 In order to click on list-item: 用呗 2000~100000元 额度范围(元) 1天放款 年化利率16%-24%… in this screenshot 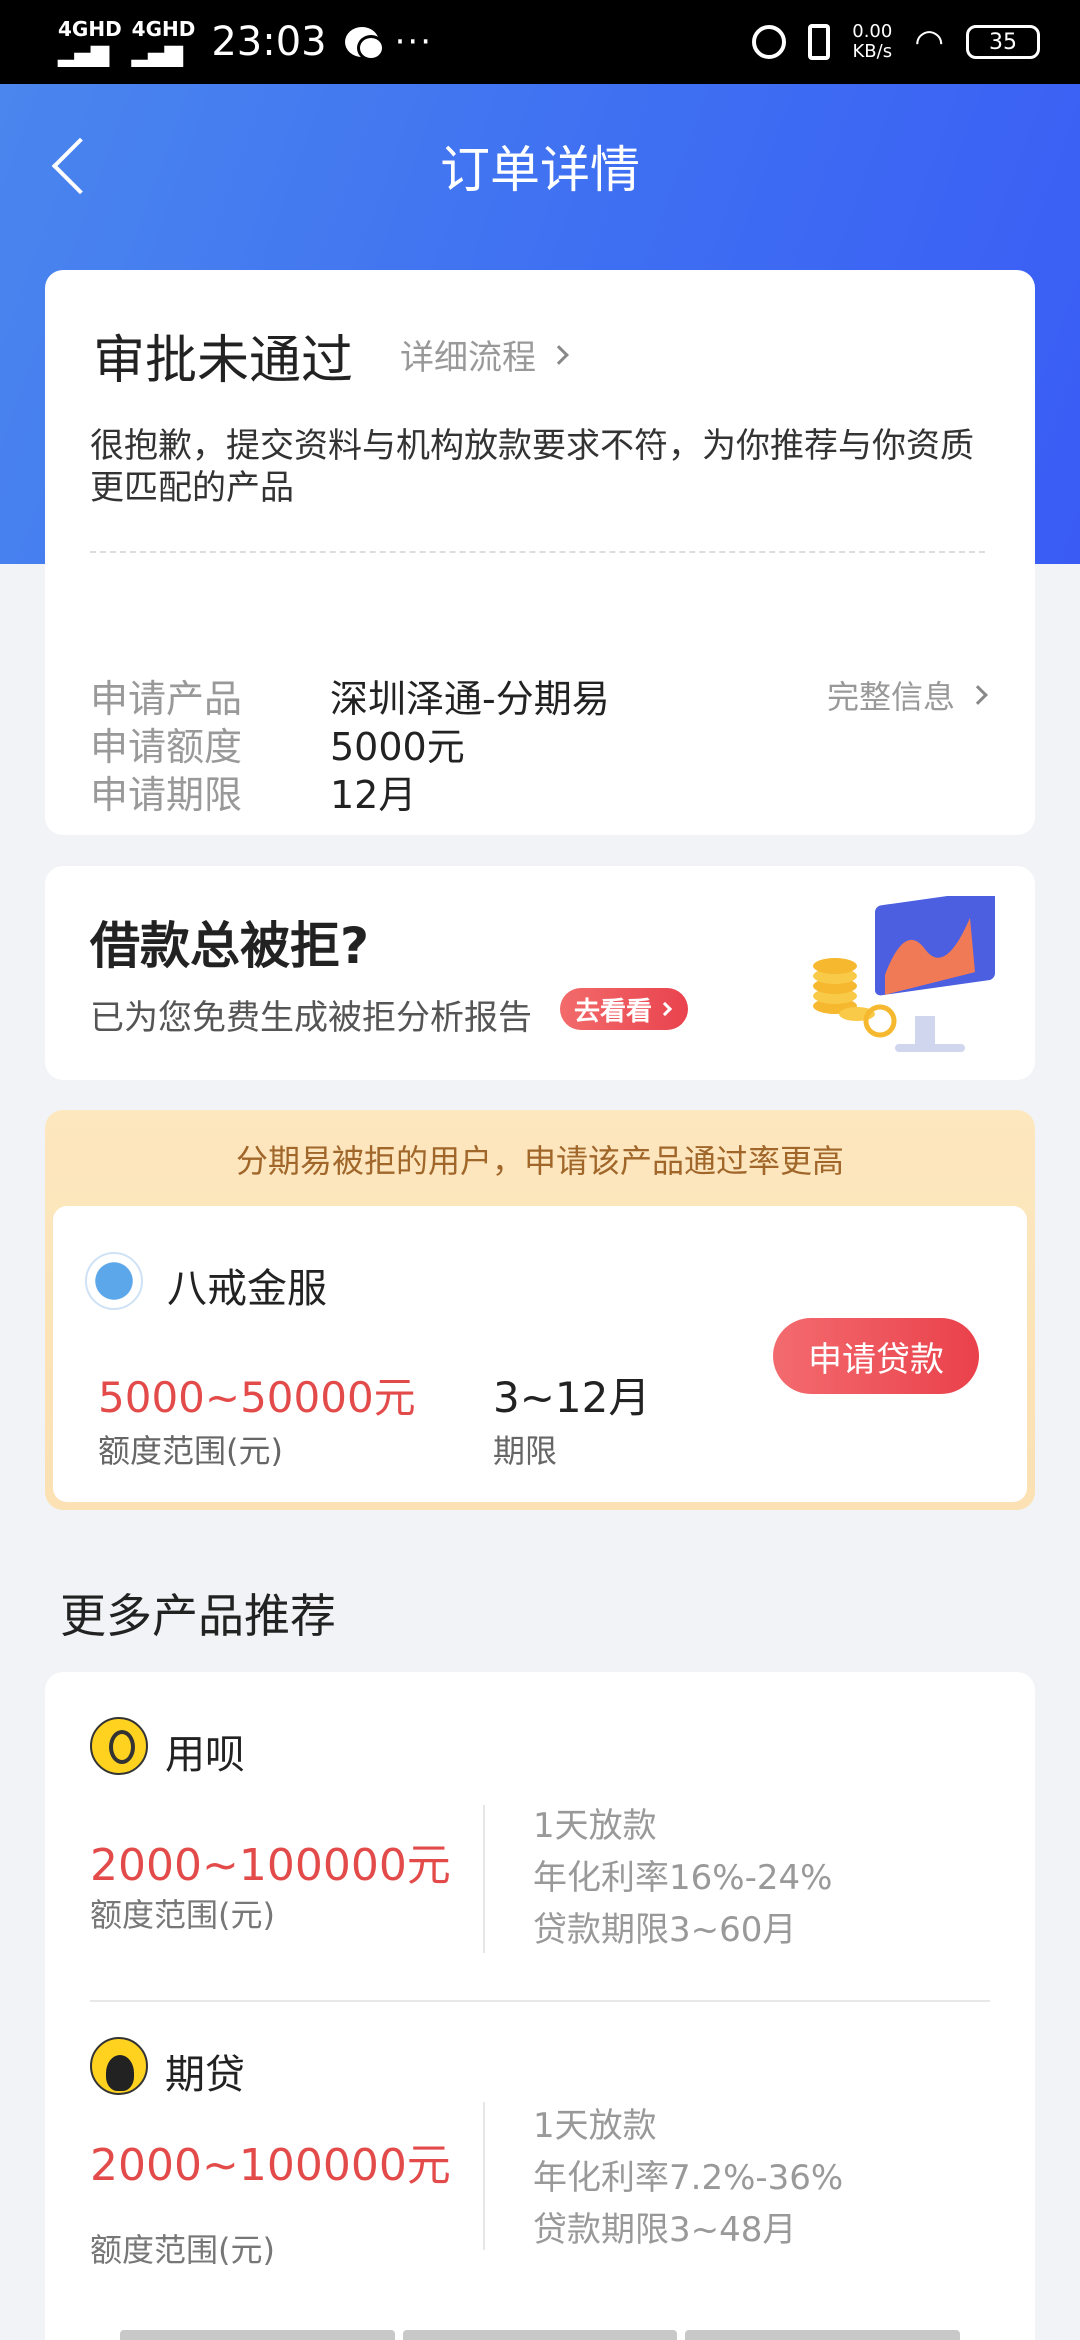, I will do `click(540, 1837)`.